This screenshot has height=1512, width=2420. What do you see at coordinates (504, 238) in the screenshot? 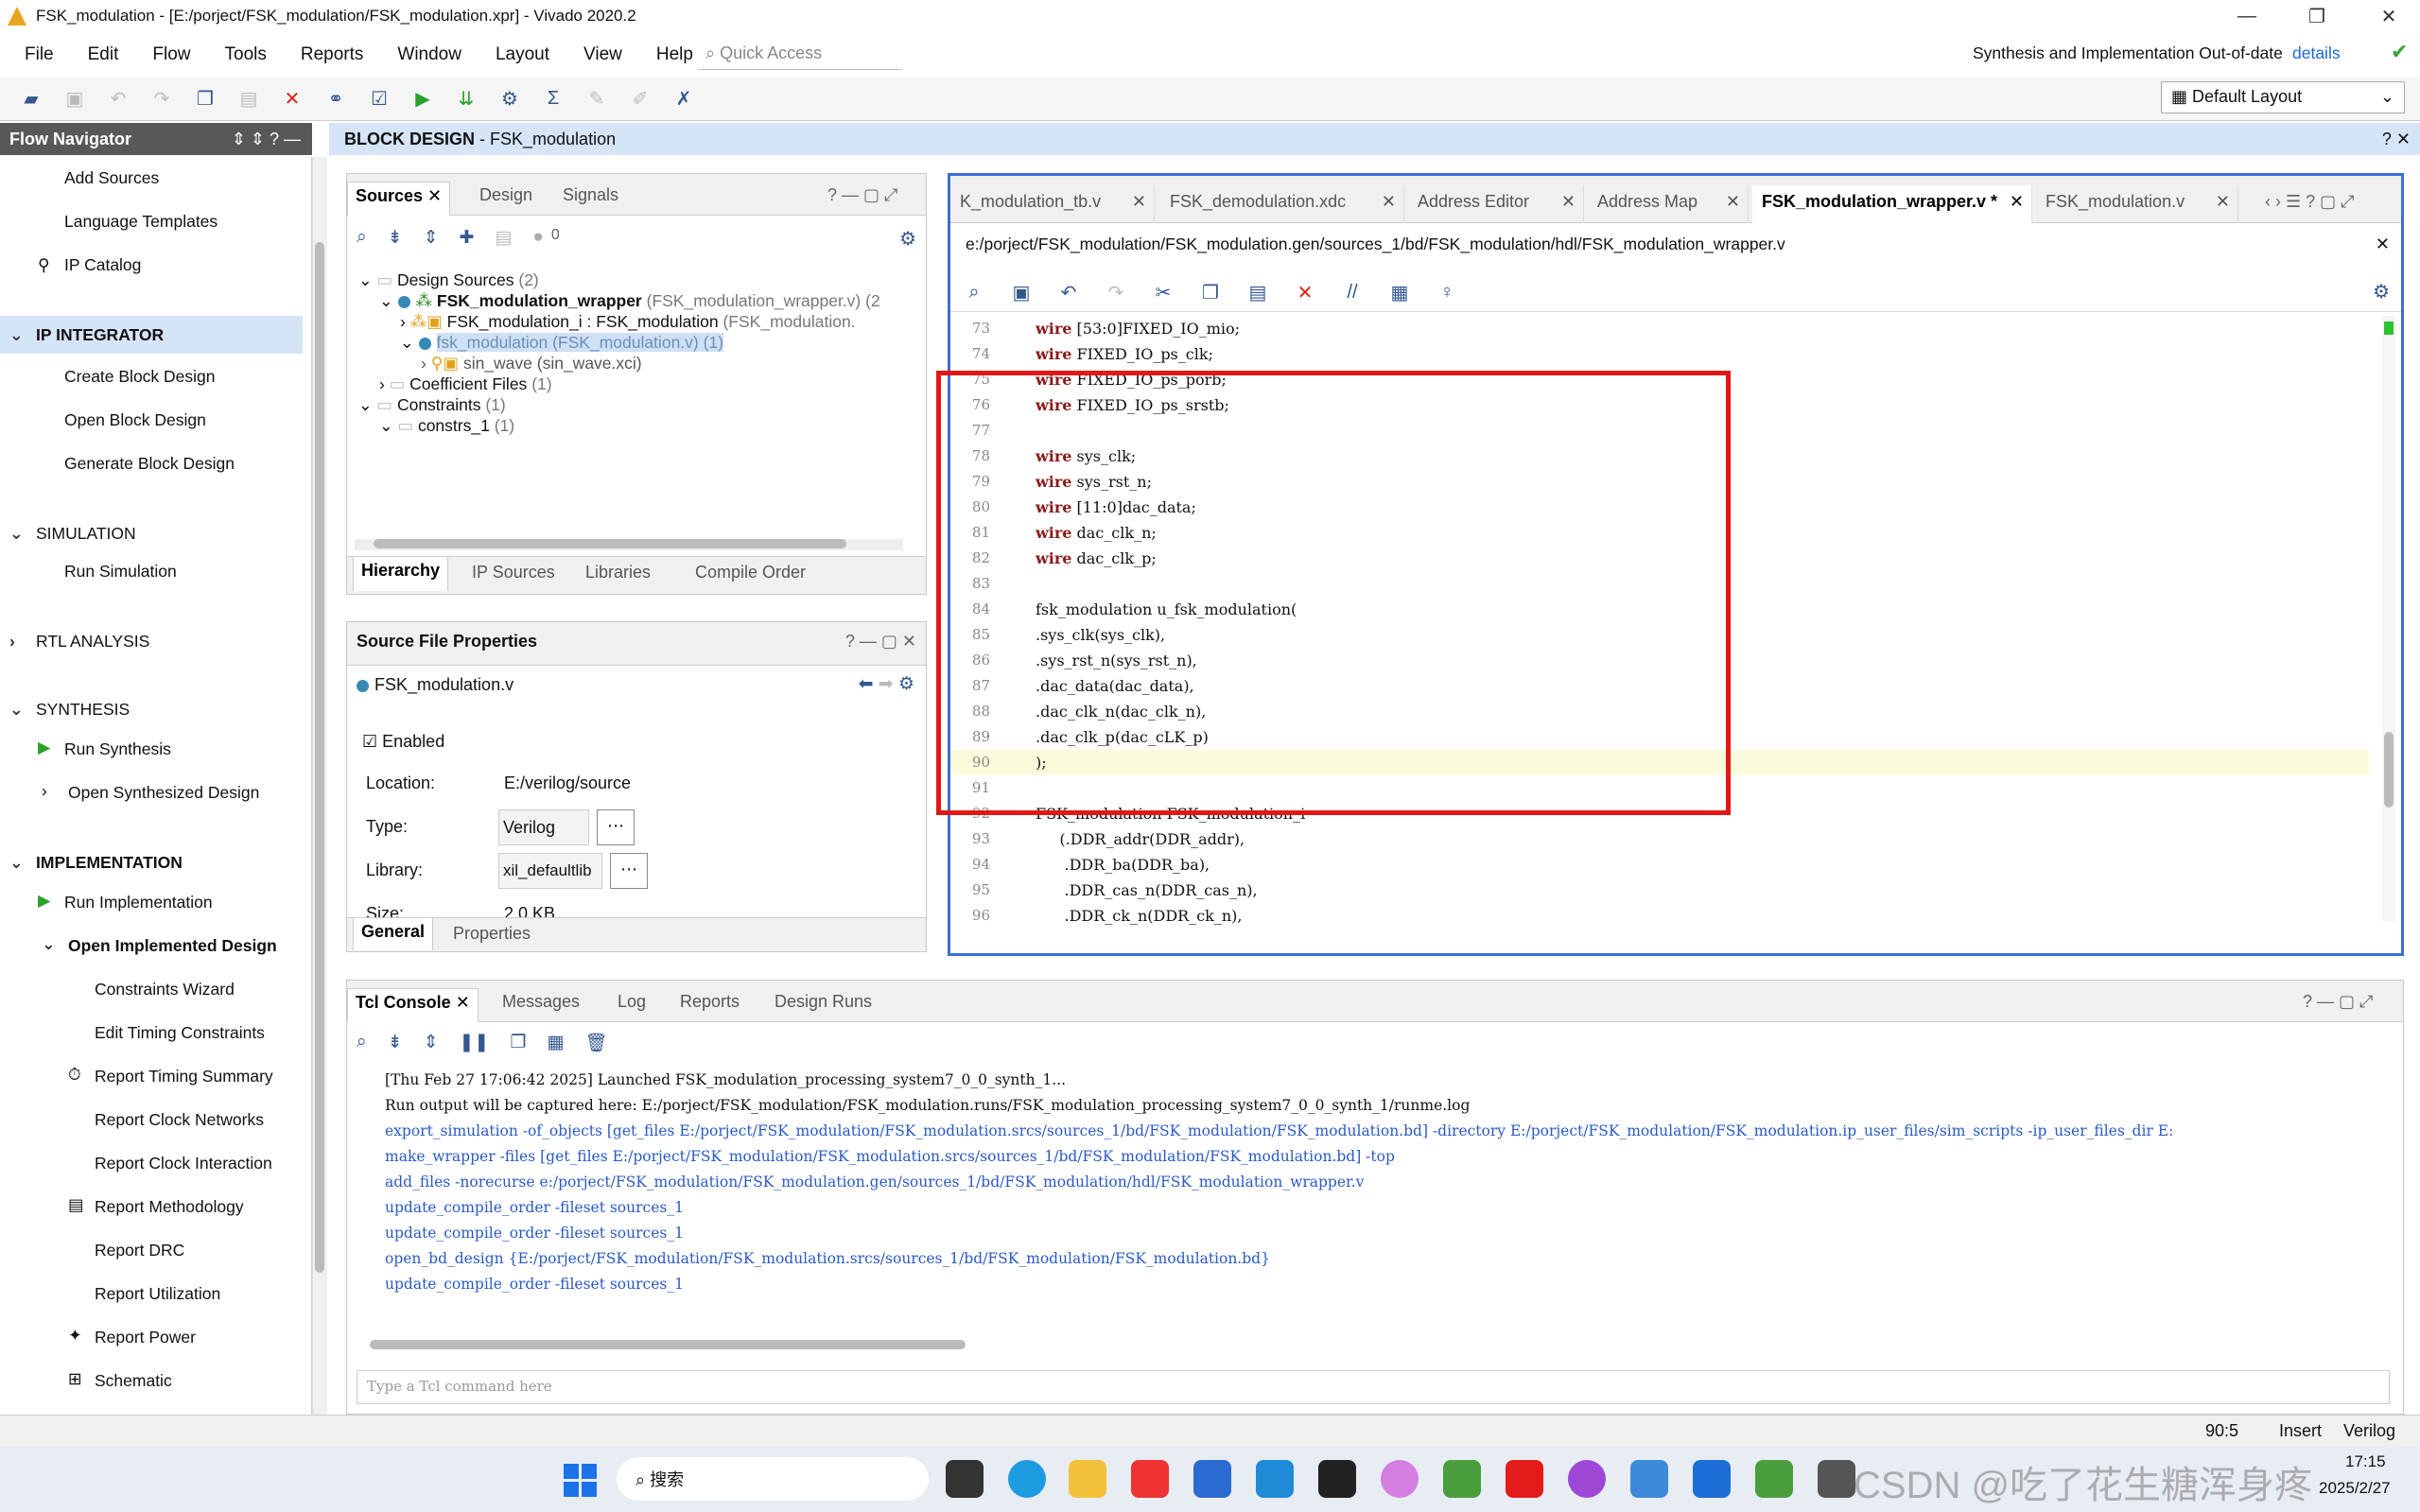
I see `properties-icon: ▤` at bounding box center [504, 238].